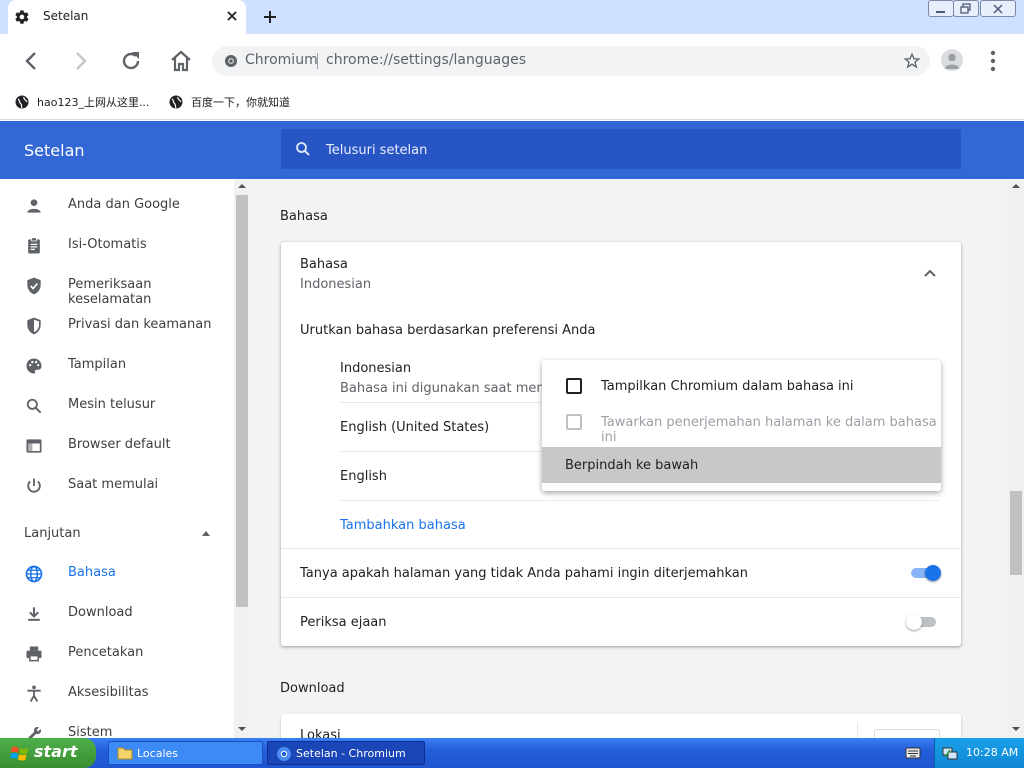 The height and width of the screenshot is (768, 1024). Describe the element at coordinates (140, 324) in the screenshot. I see `sidebar-item-label: Privasi dan keamanan` at that location.